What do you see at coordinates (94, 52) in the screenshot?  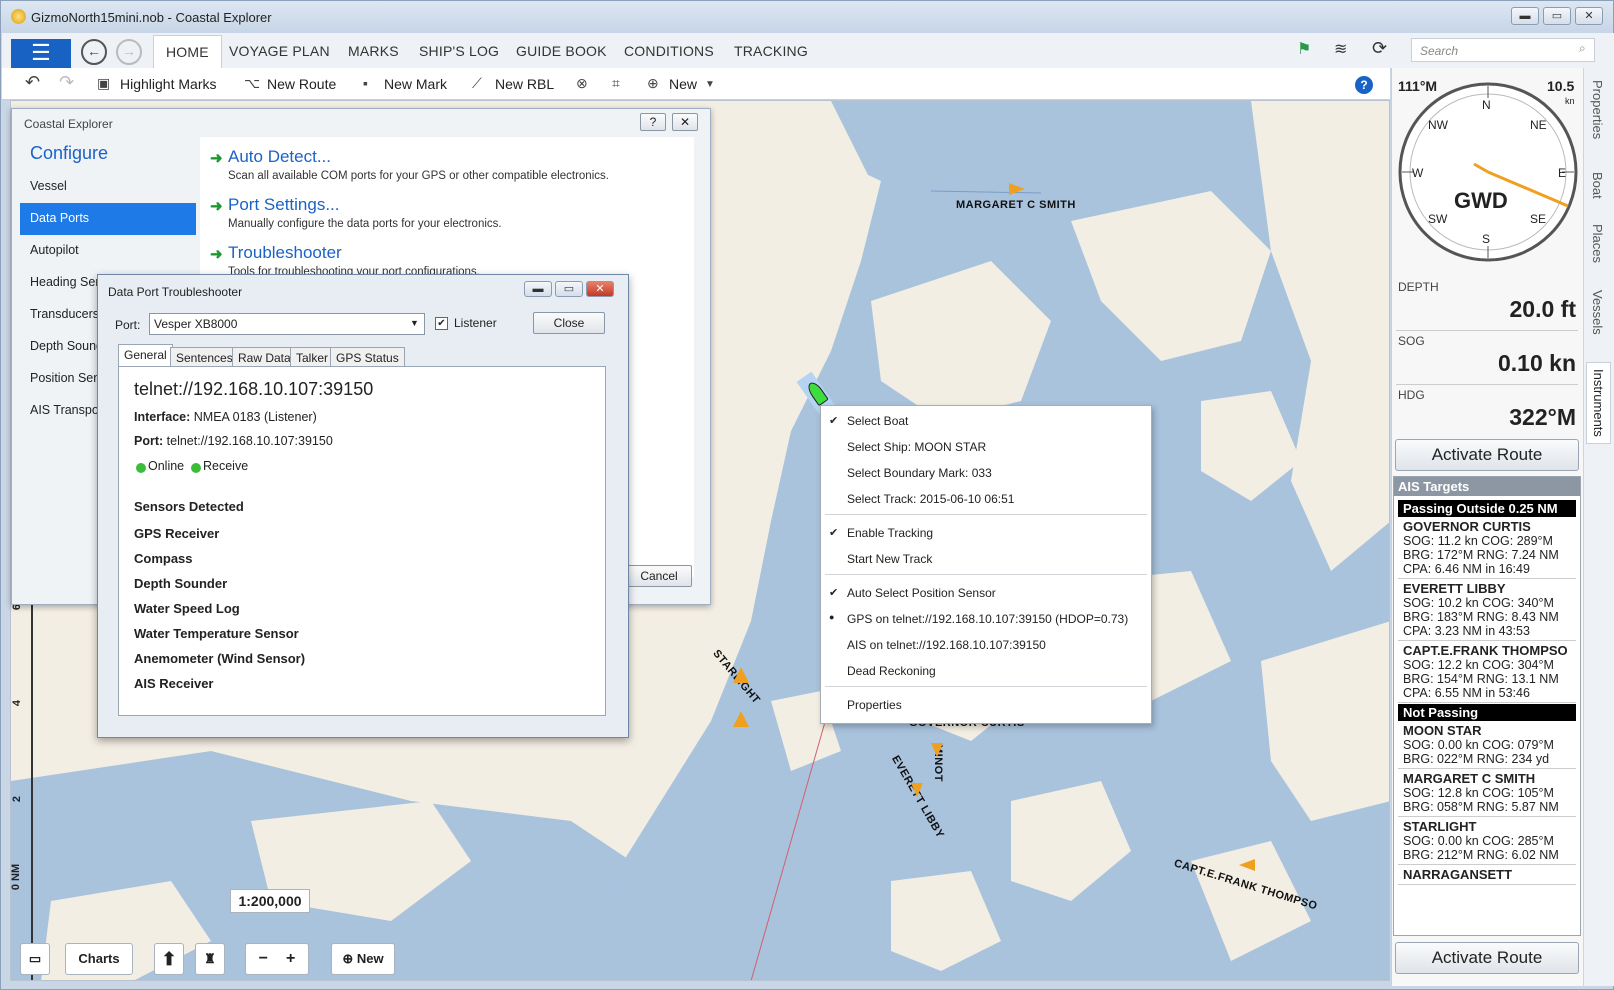 I see `back-icon: ←` at bounding box center [94, 52].